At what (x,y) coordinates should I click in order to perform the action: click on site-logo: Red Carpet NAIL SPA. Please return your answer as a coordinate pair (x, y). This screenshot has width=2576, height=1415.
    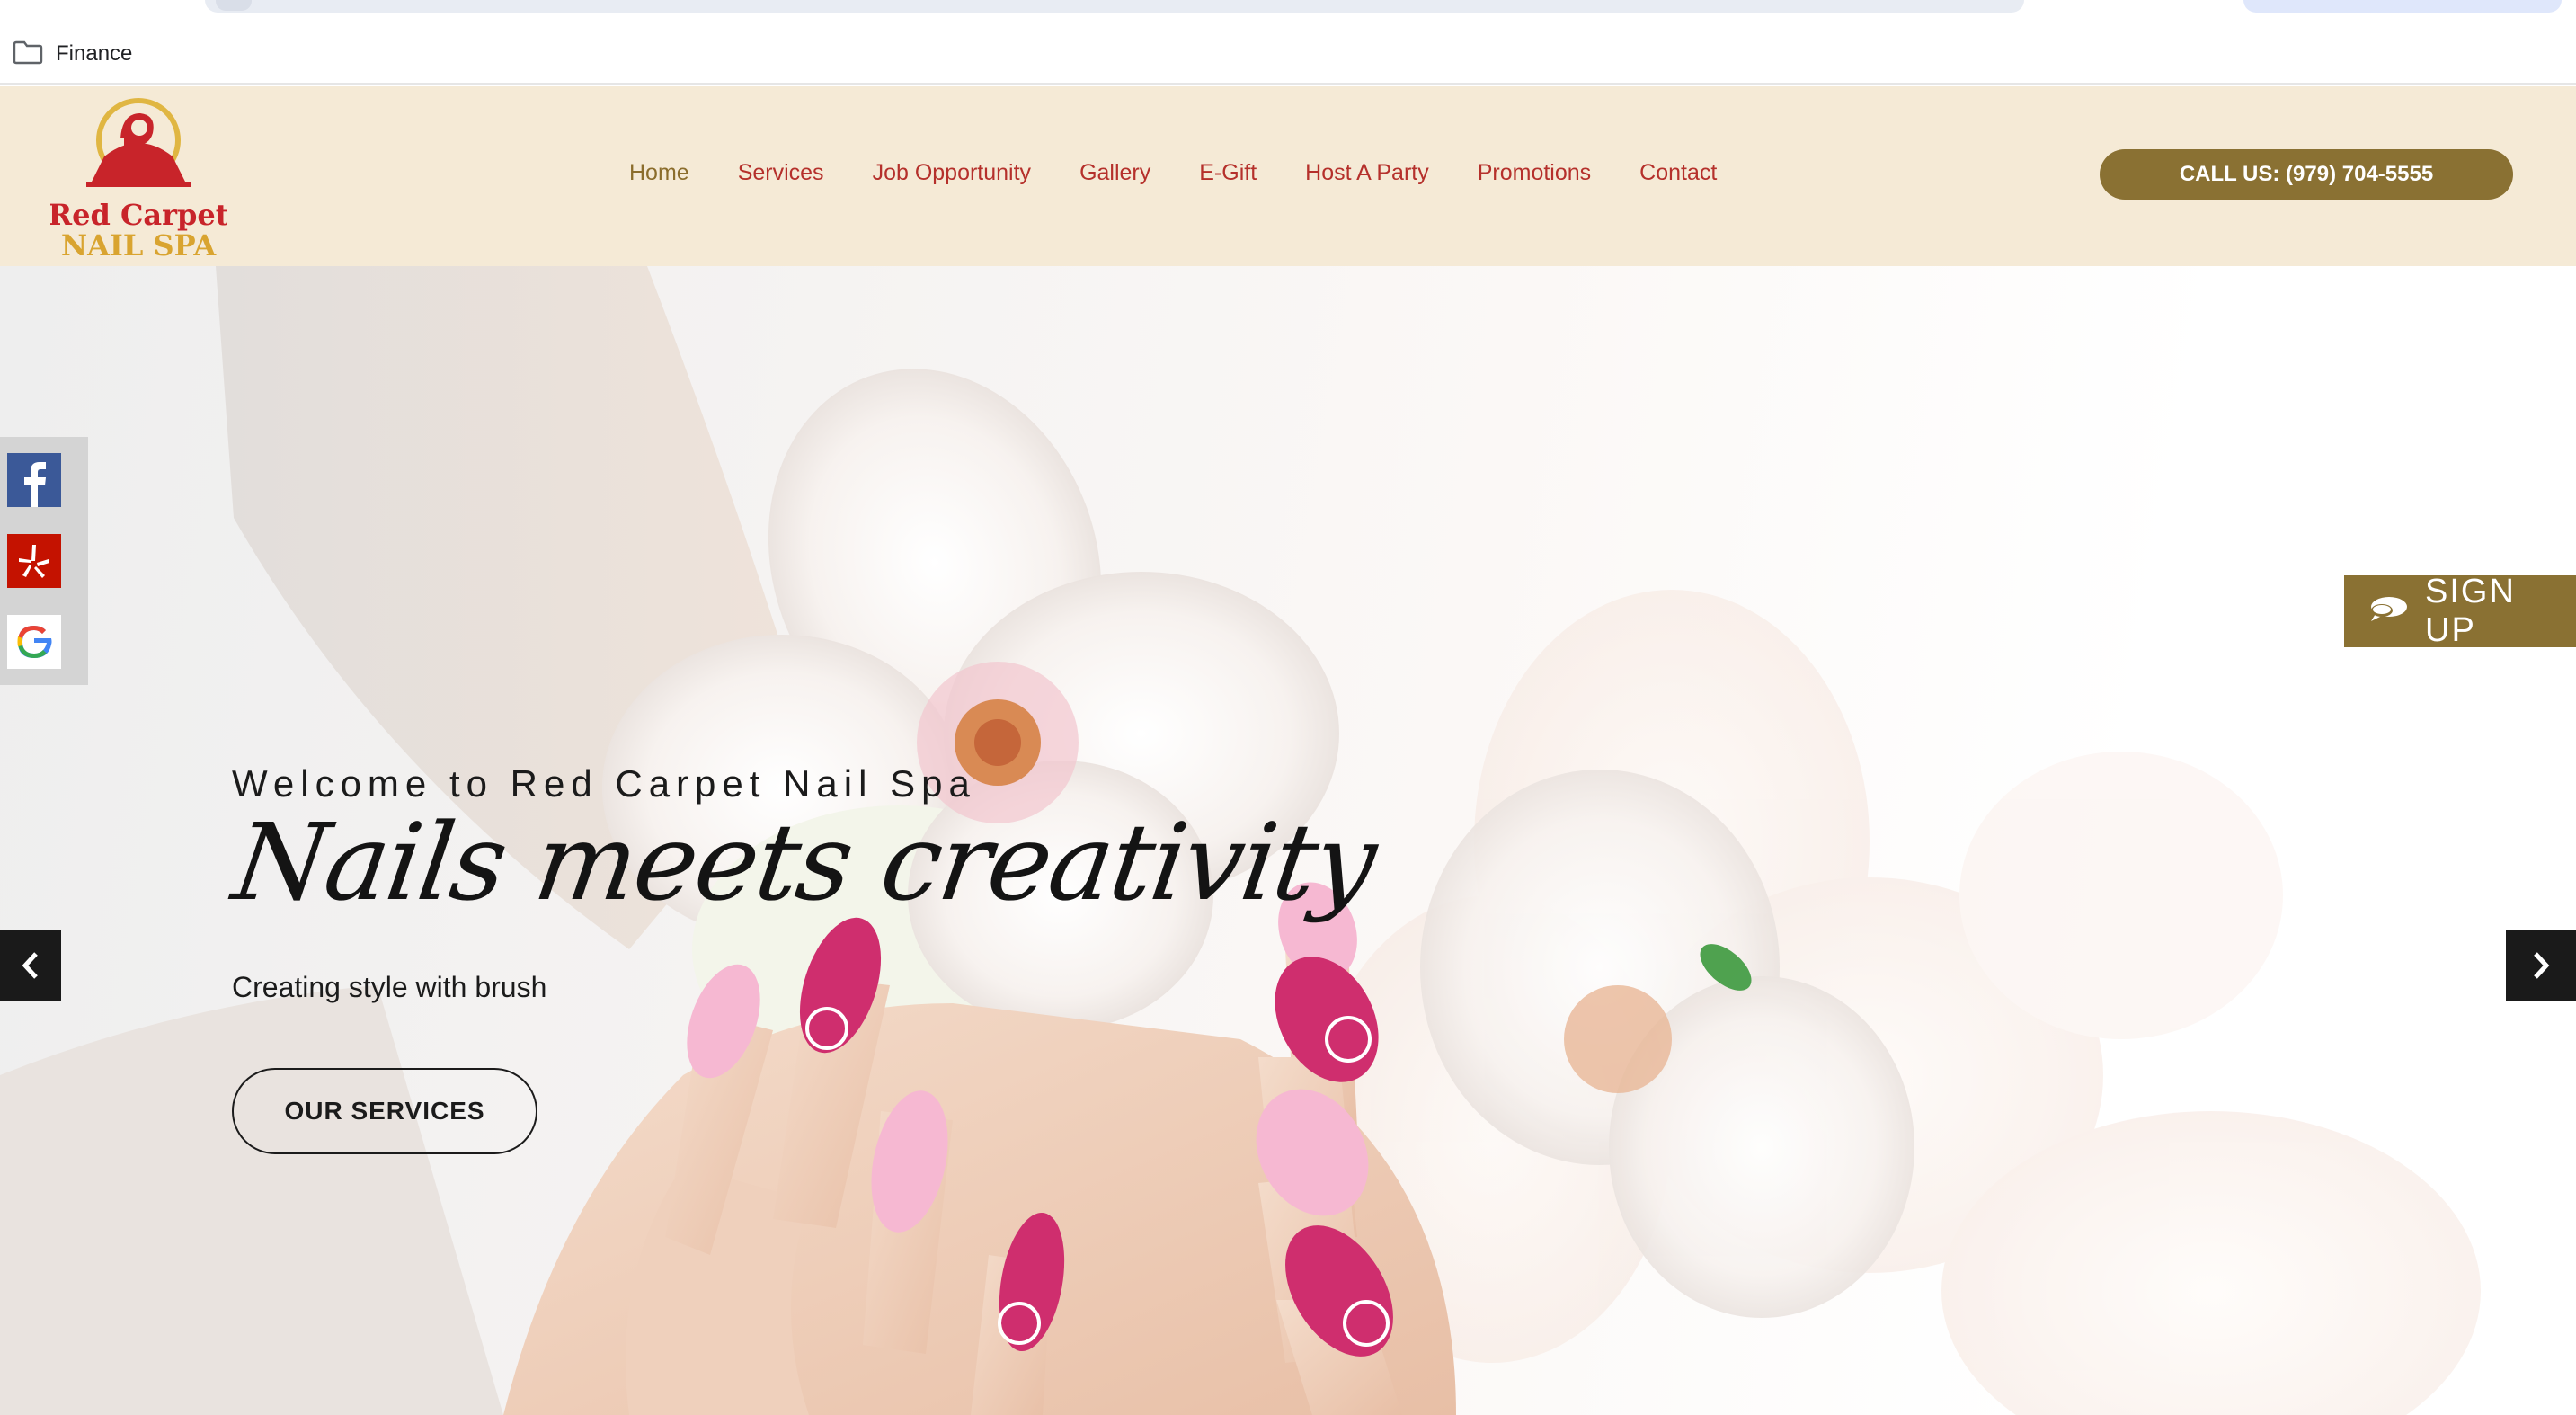
    Looking at the image, I should click on (138, 178).